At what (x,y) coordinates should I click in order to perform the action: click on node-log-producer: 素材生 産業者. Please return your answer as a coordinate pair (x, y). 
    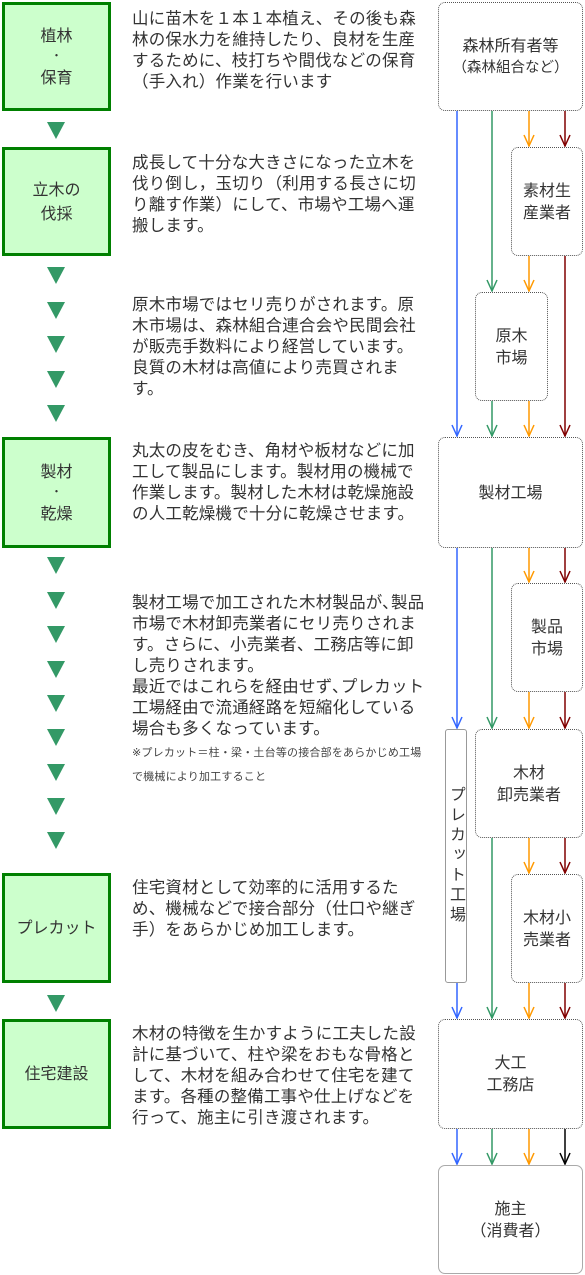
    Looking at the image, I should click on (547, 201).